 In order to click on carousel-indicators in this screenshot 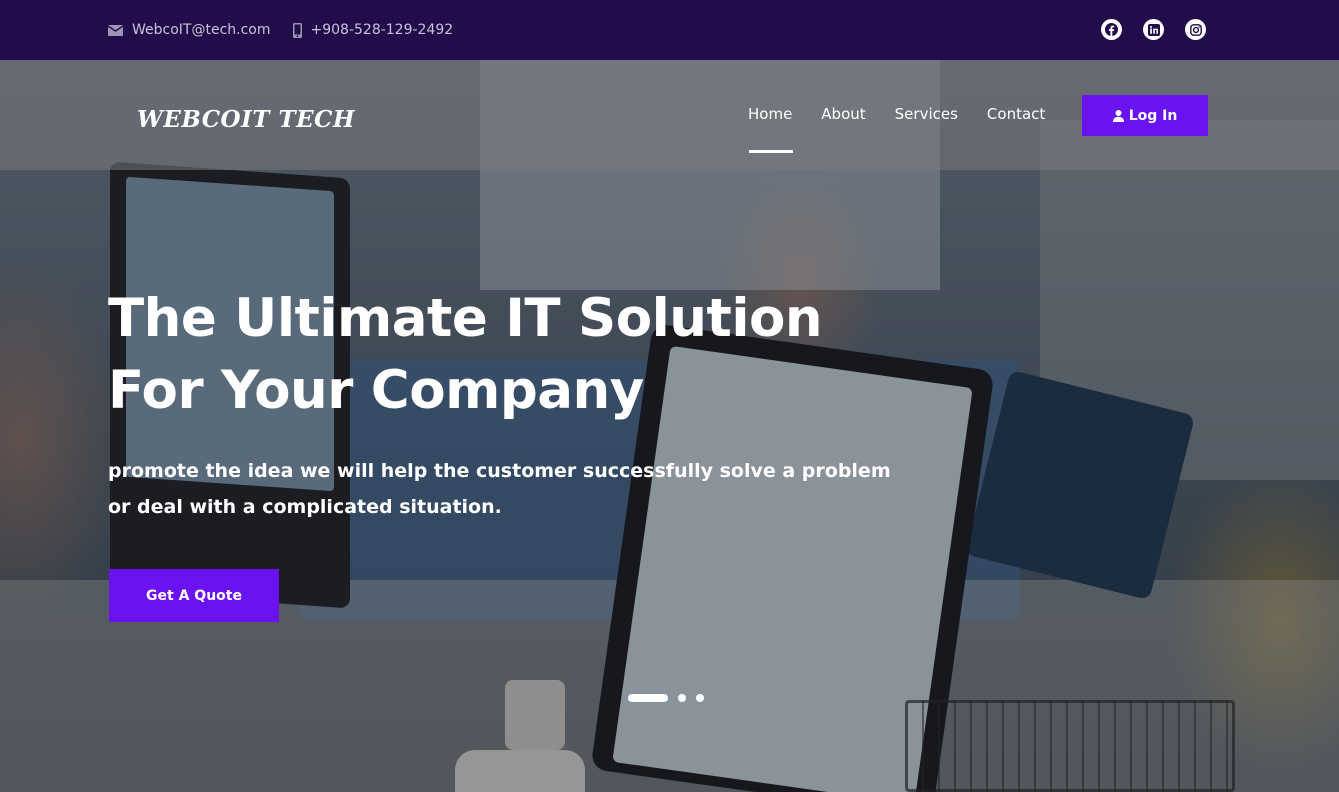, I will do `click(666, 698)`.